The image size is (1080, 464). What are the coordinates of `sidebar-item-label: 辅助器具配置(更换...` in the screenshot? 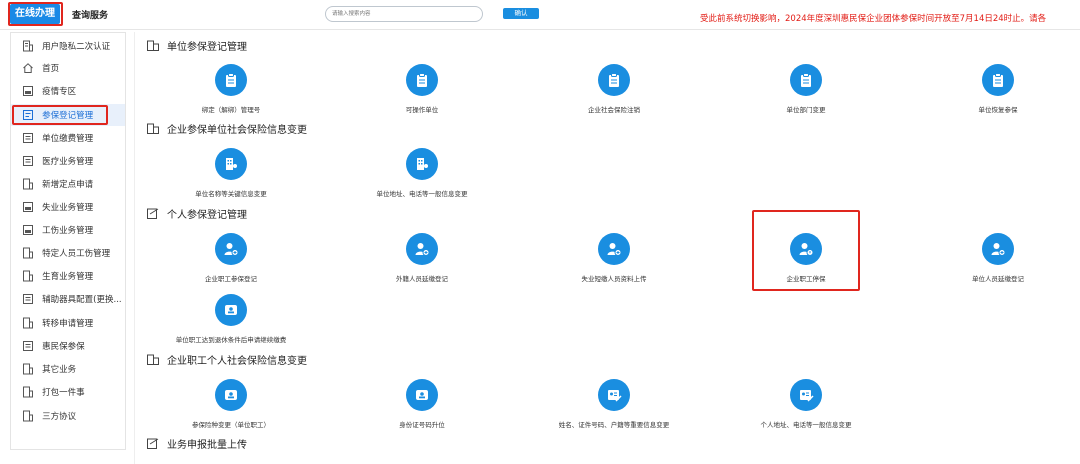 It's located at (82, 300).